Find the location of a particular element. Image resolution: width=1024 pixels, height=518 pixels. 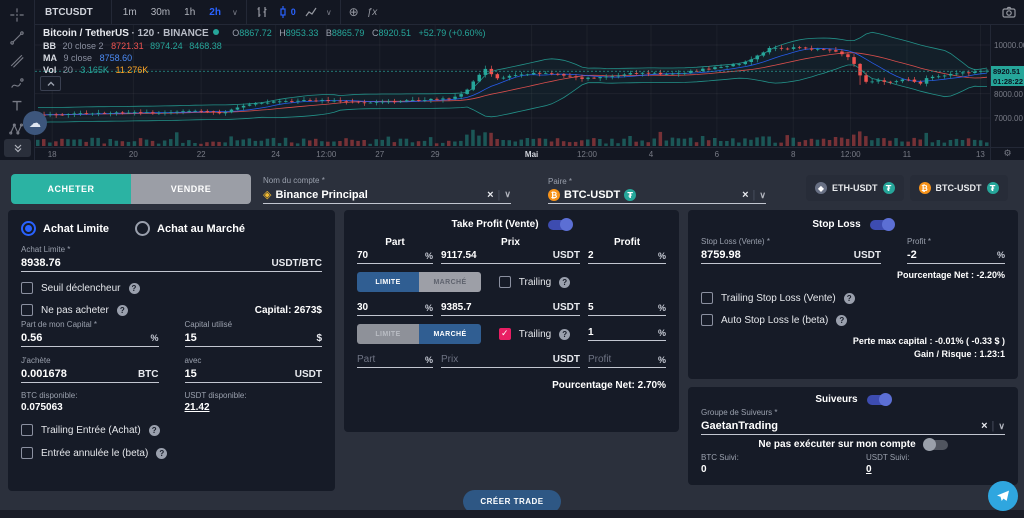

style-dropdown-icon: ∨ is located at coordinates (329, 12).